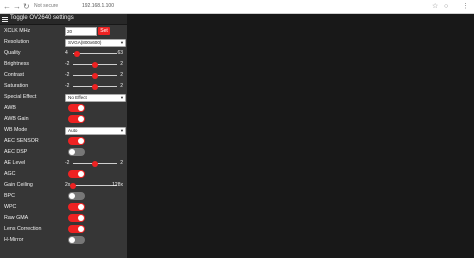  I want to click on row-saturation: Saturation -2 2, so click(63, 86).